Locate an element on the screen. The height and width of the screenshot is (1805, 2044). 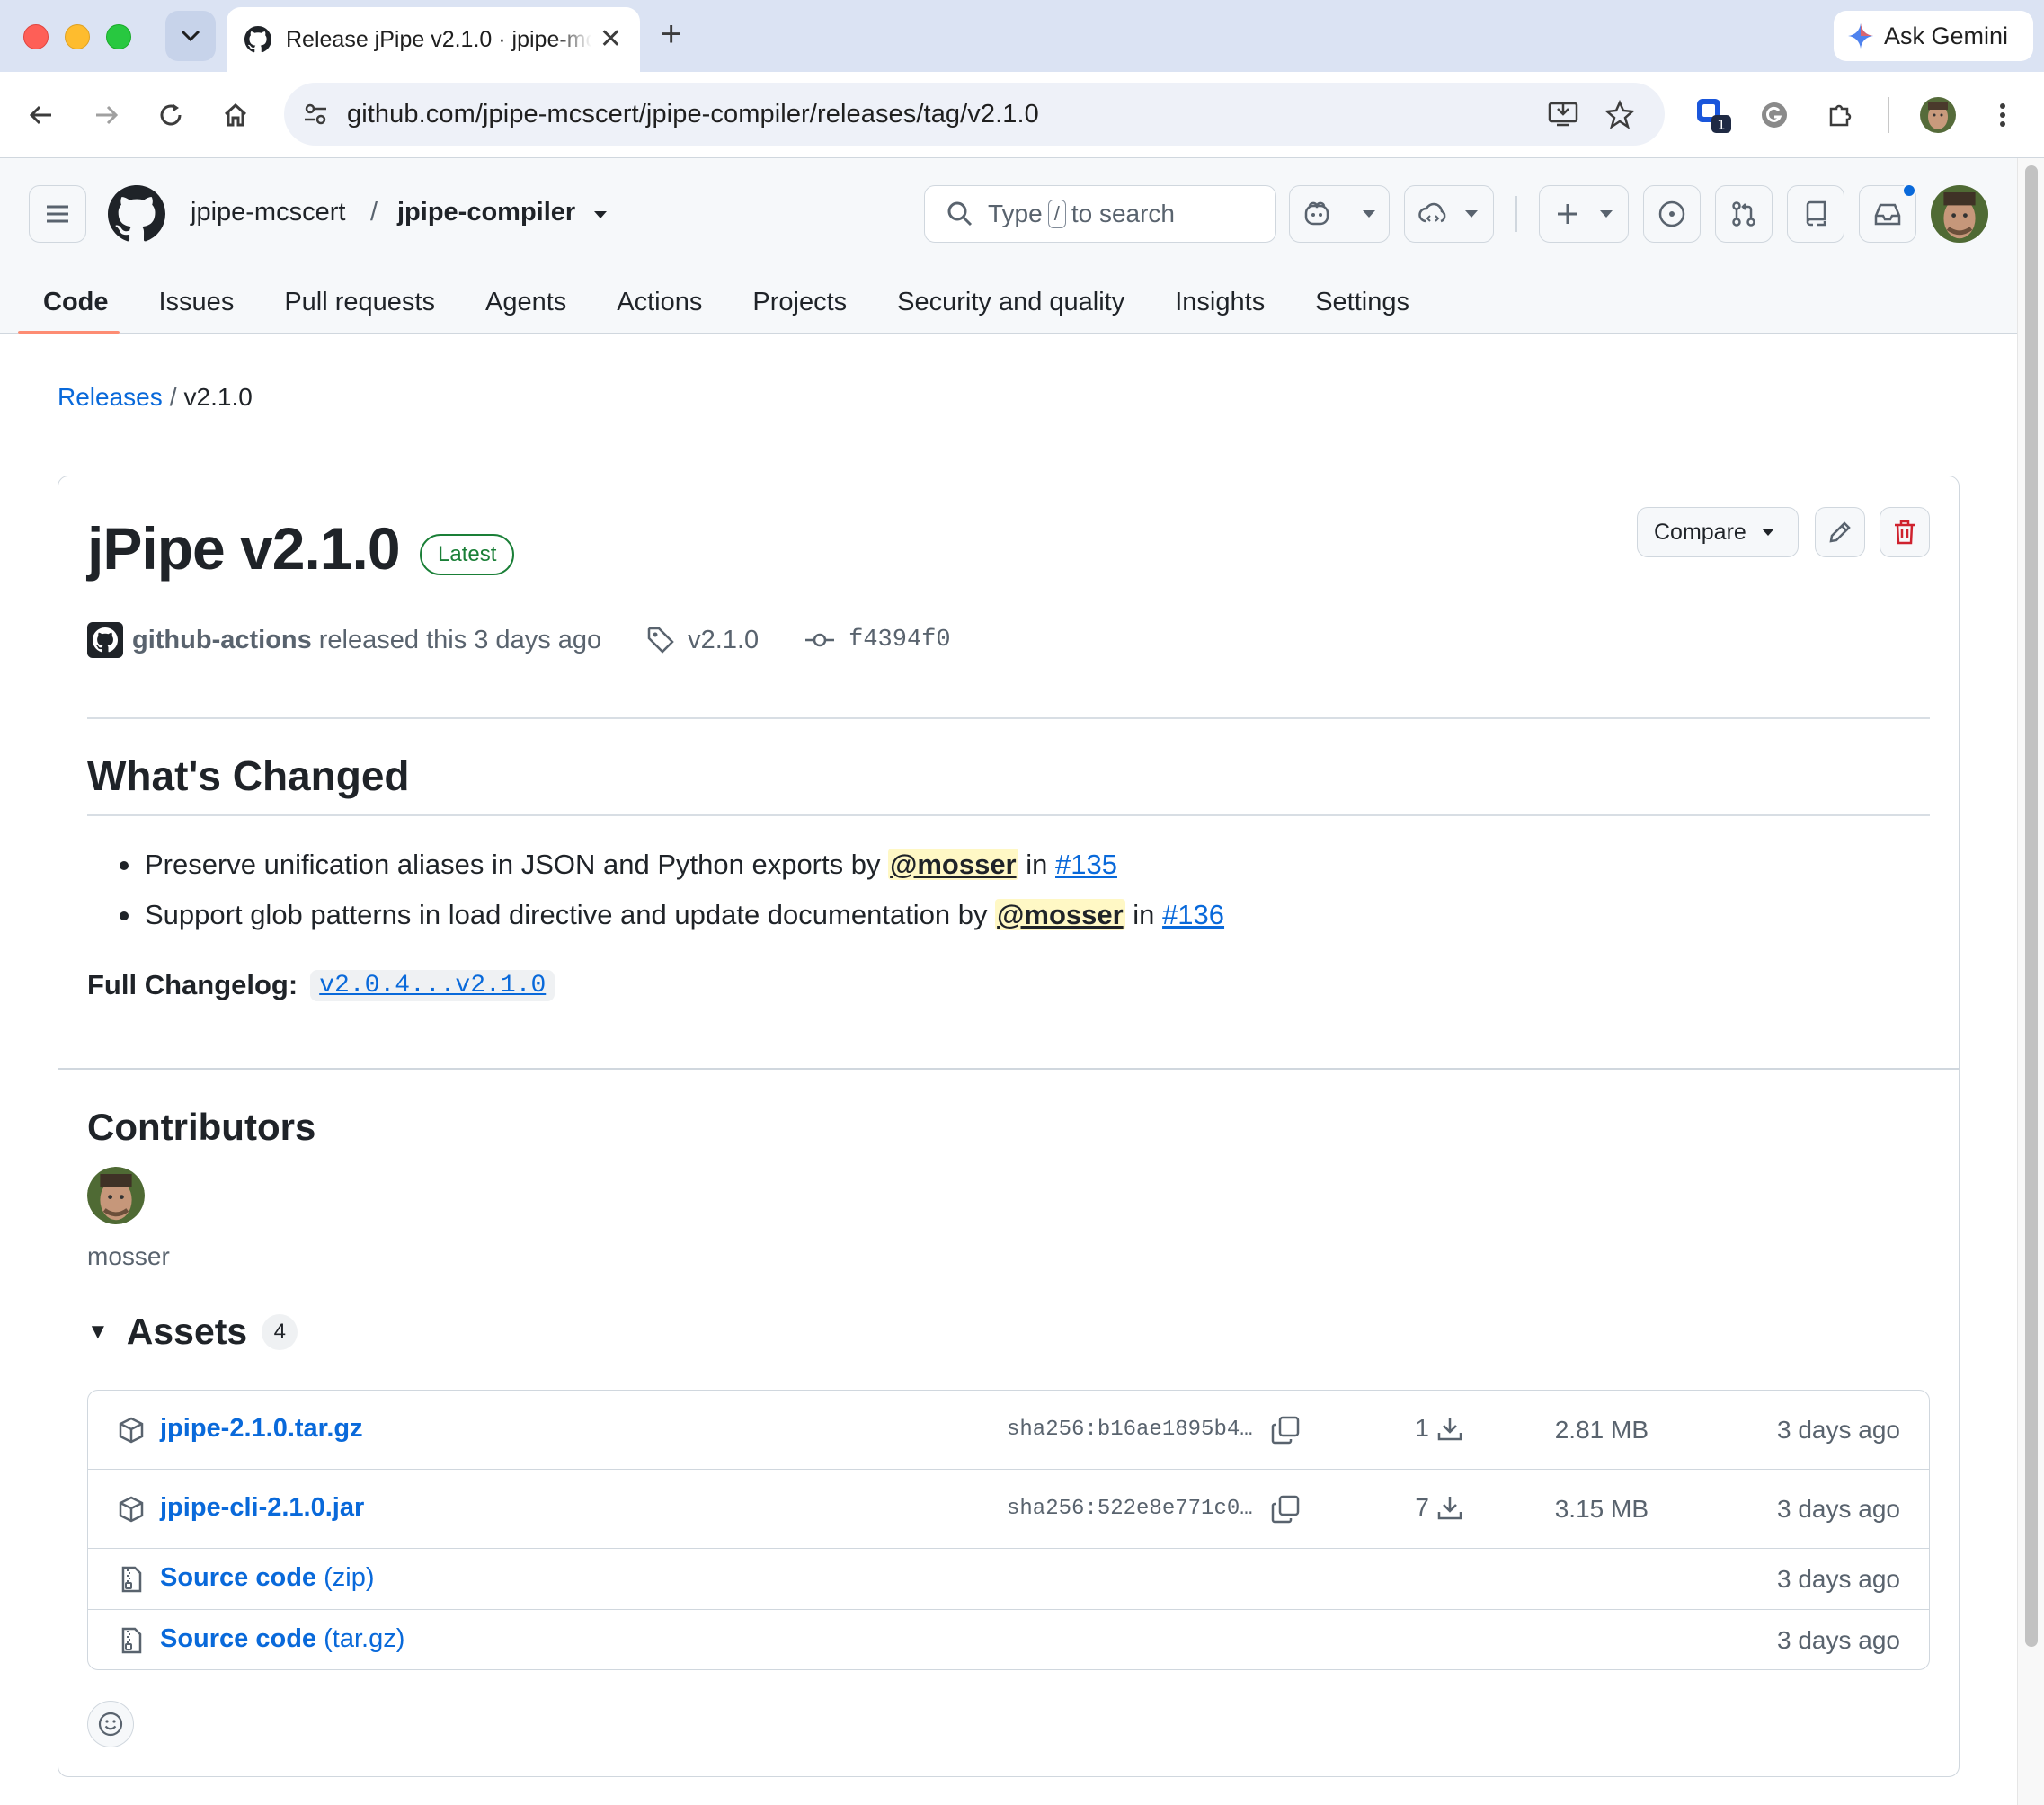
release-commit-link: f4394f0 is located at coordinates (899, 640).